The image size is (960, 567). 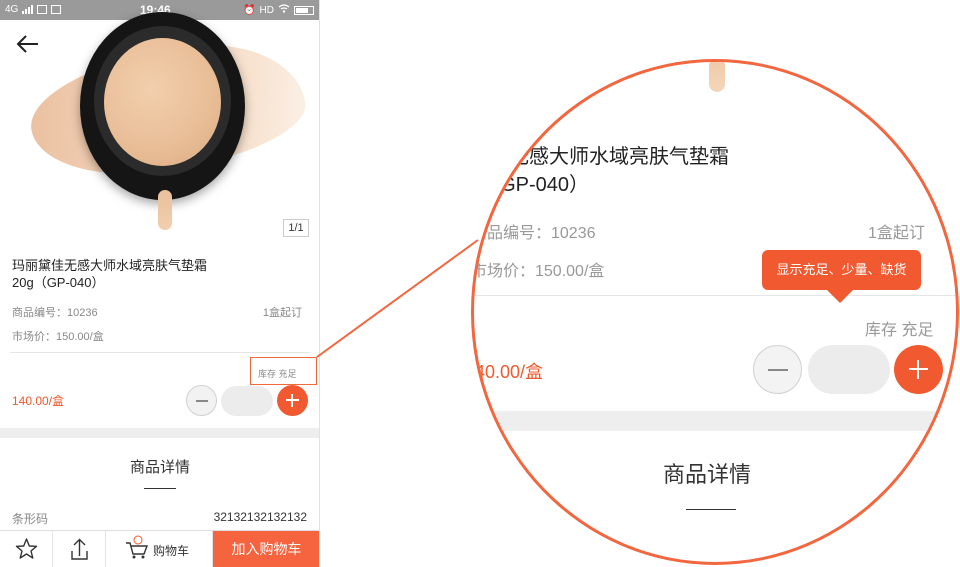 What do you see at coordinates (201, 400) in the screenshot?
I see `quantity-decrease-button` at bounding box center [201, 400].